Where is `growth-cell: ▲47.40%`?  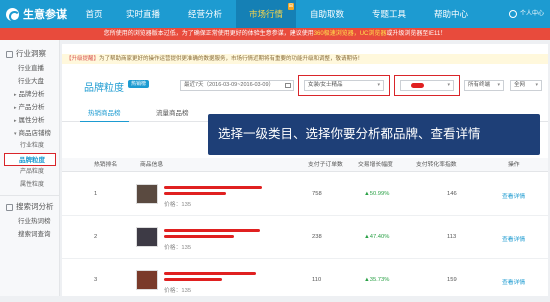
growth-cell: ▲47.40% is located at coordinates (377, 237).